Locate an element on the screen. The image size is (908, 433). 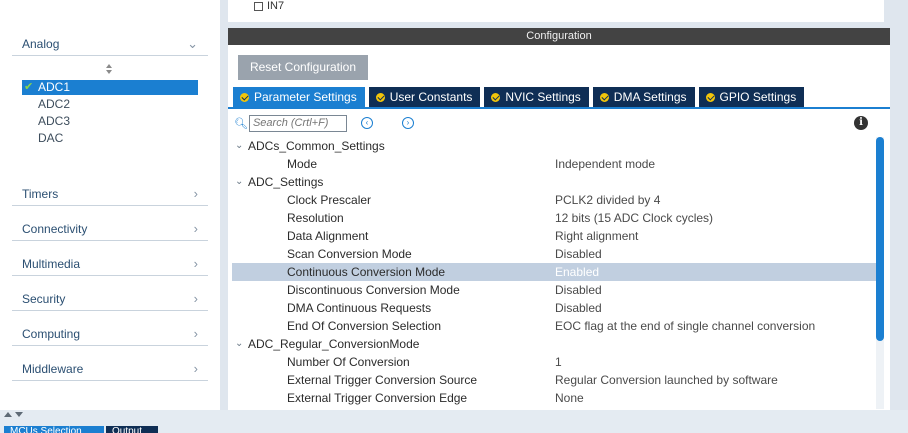
tab-nvic-settings: NVIC Settings is located at coordinates (536, 97).